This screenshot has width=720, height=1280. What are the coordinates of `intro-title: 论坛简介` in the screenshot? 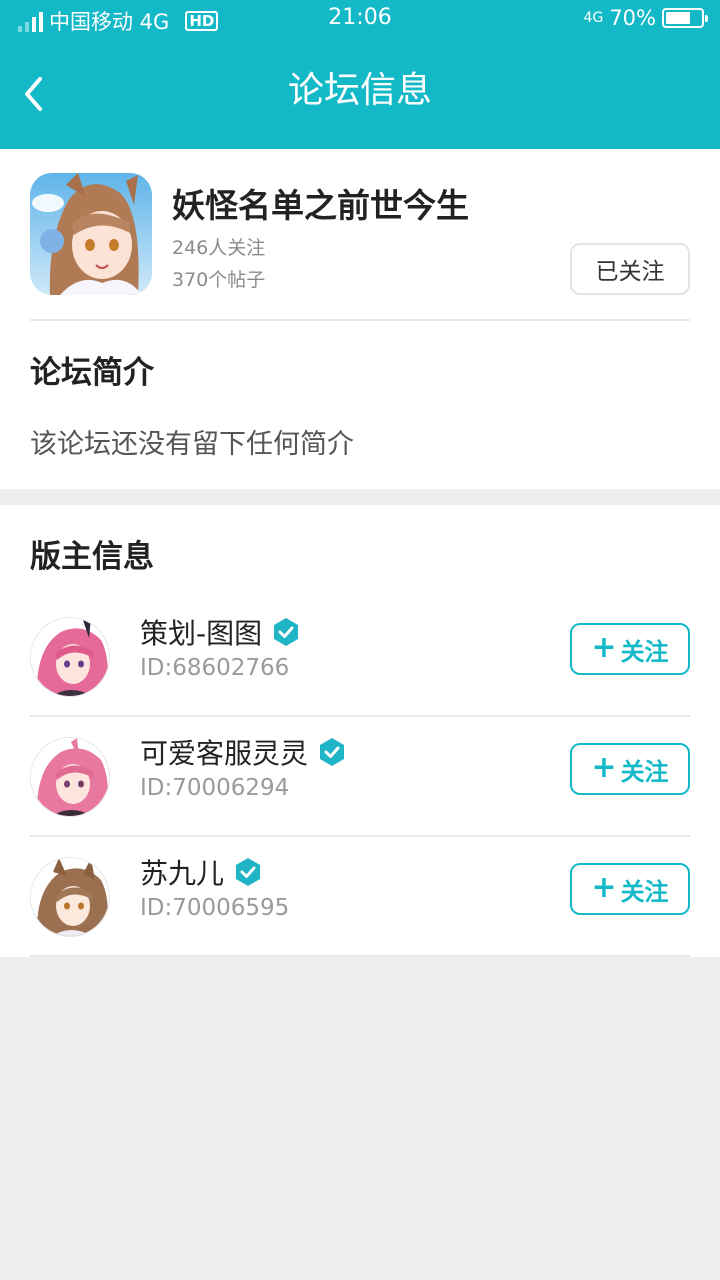 It's located at (92, 373).